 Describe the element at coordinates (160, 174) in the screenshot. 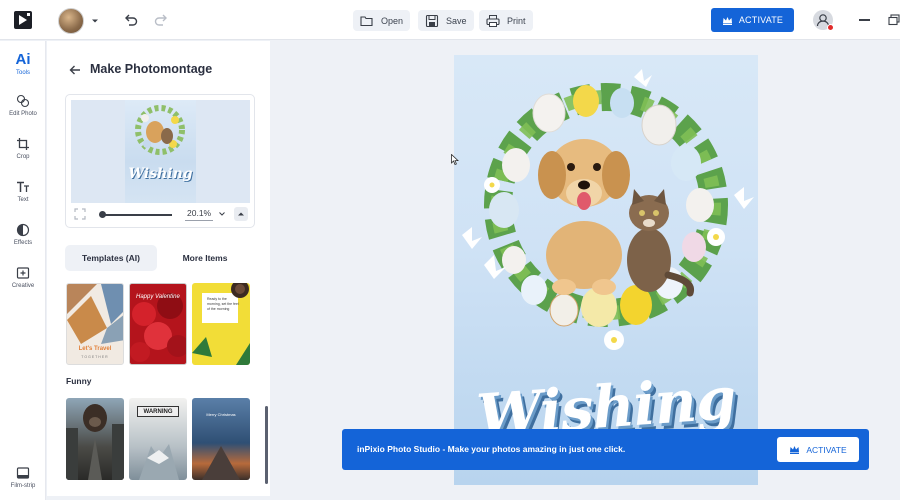

I see `preview-caption: Wishing` at that location.